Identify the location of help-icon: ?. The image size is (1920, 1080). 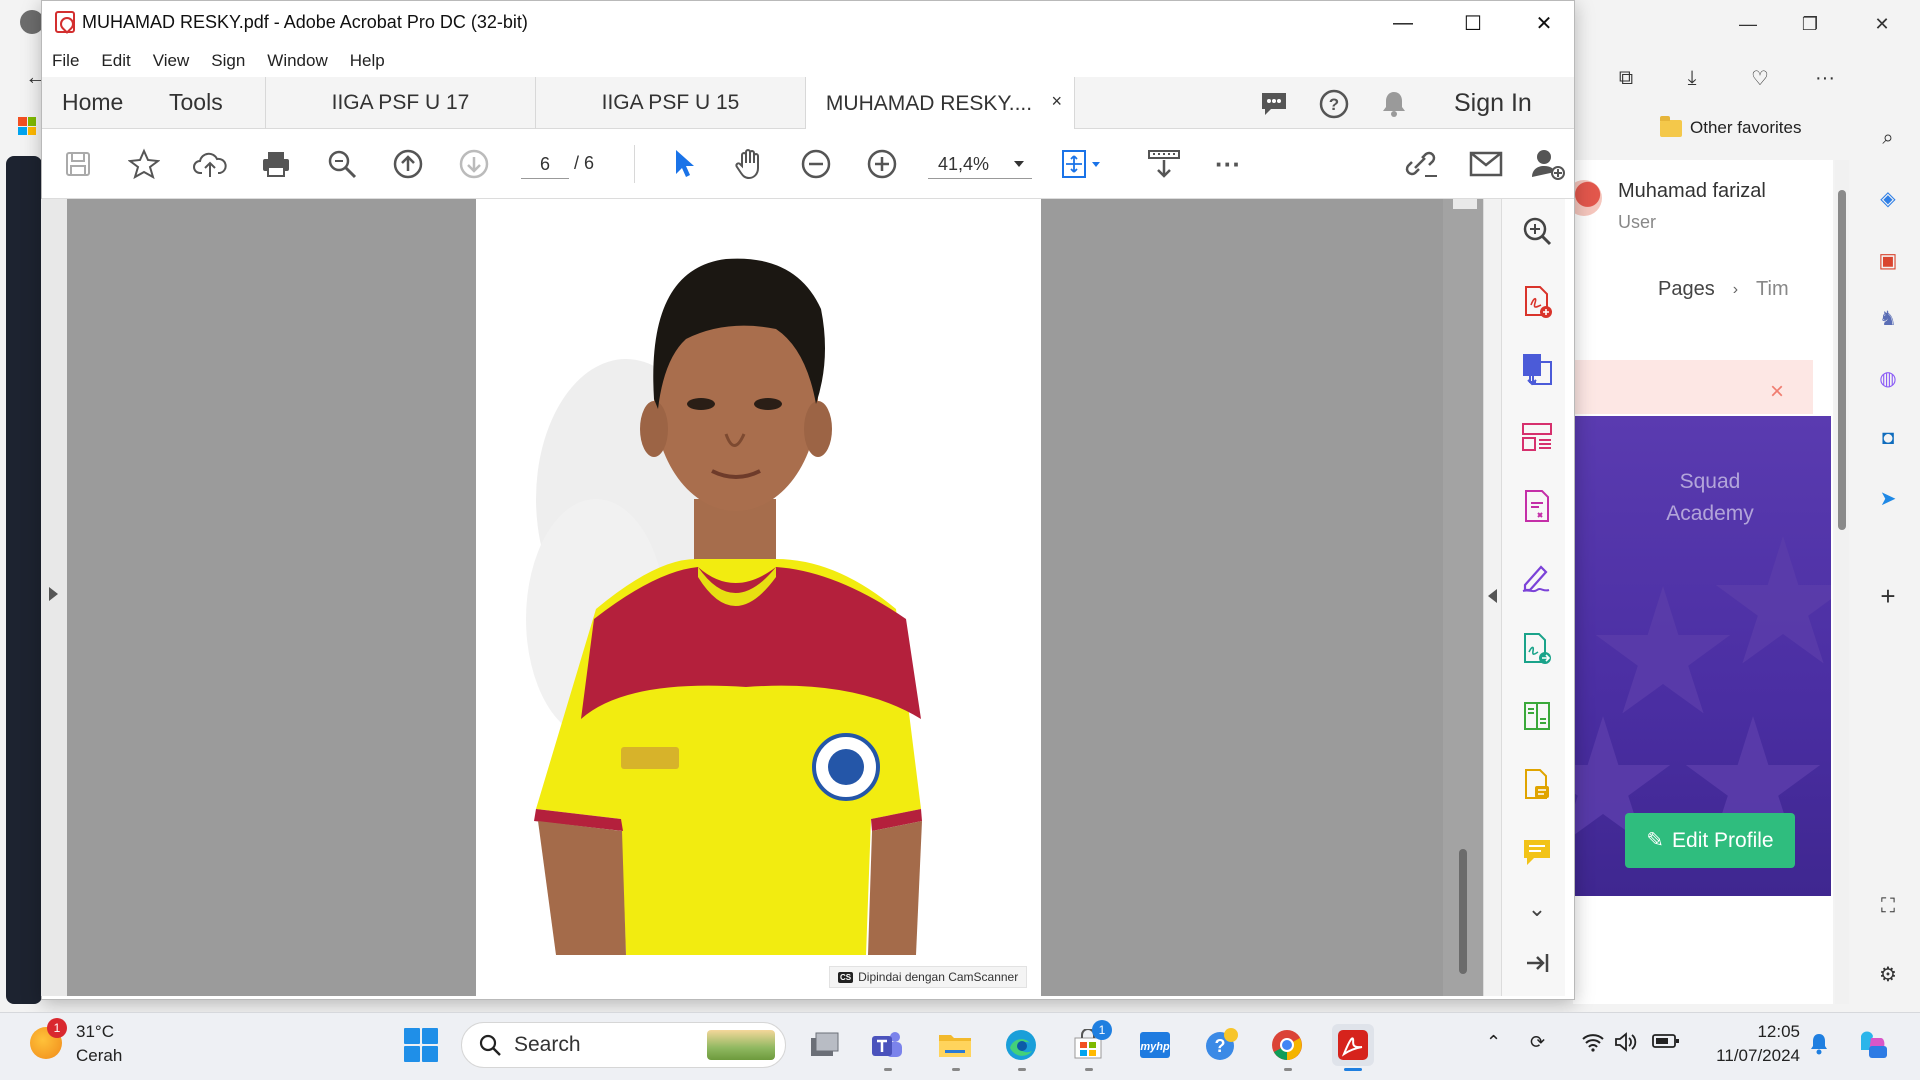
(1334, 104).